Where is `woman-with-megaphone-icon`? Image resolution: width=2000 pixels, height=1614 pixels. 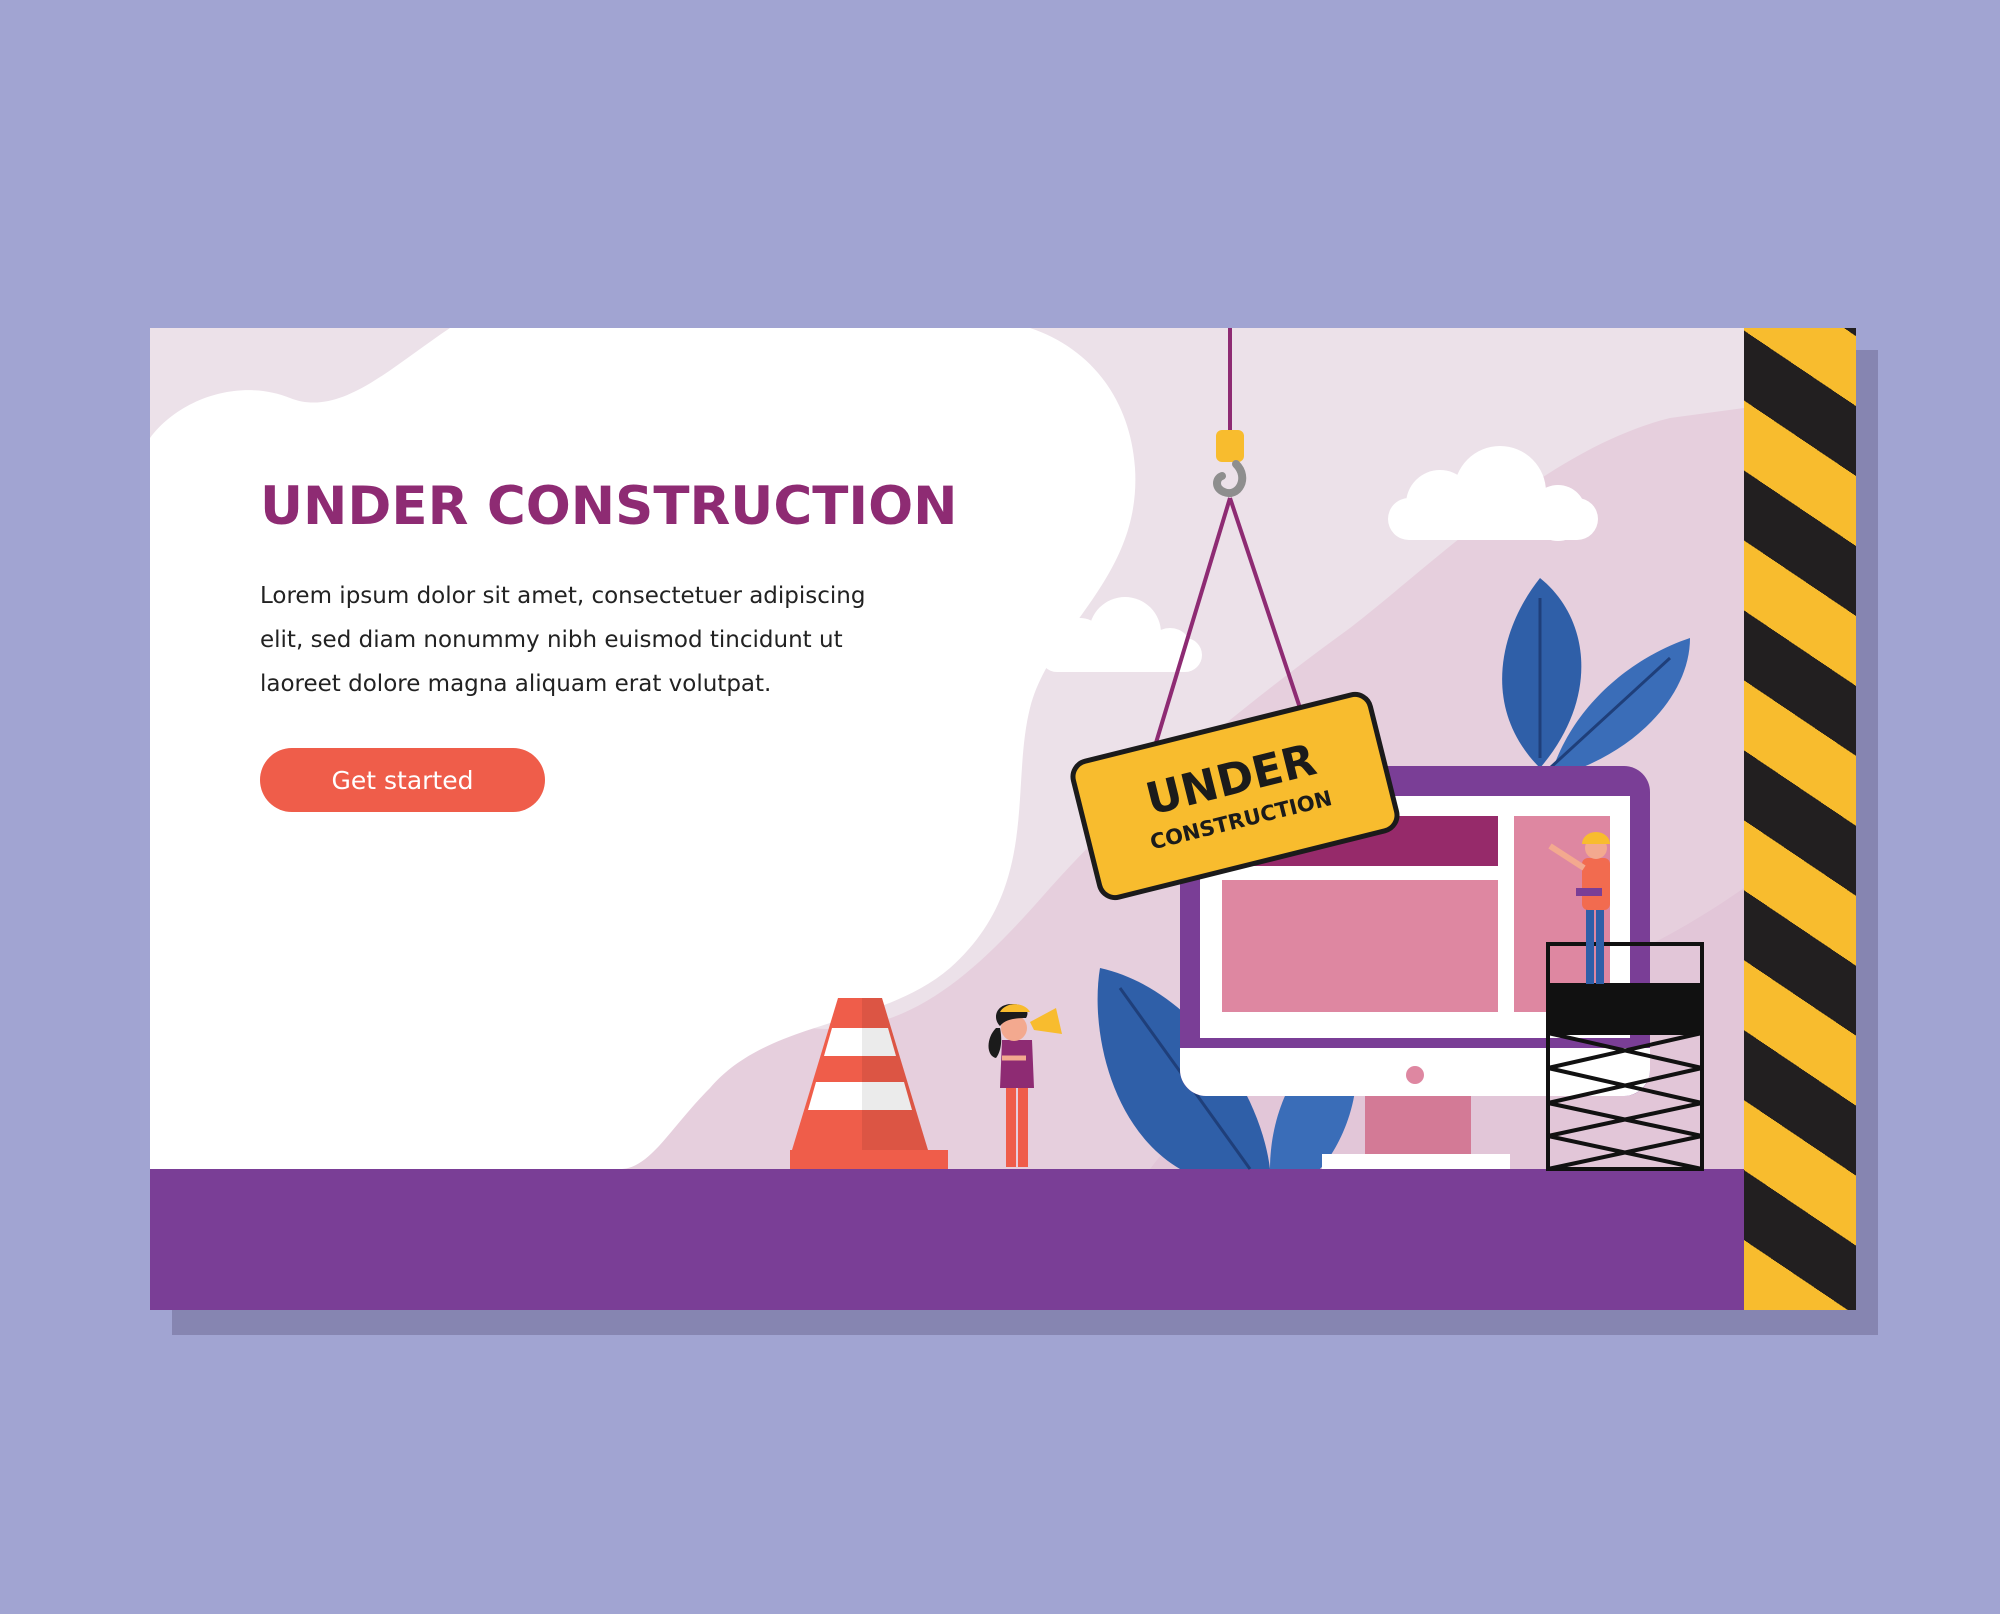 woman-with-megaphone-icon is located at coordinates (1025, 1085).